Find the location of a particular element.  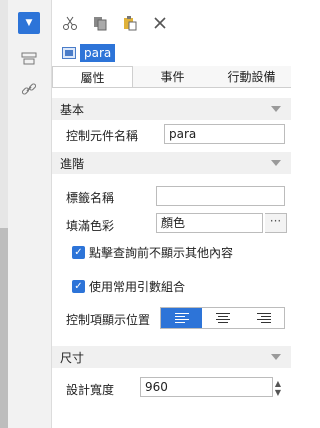

control-name-input: para is located at coordinates (224, 134).